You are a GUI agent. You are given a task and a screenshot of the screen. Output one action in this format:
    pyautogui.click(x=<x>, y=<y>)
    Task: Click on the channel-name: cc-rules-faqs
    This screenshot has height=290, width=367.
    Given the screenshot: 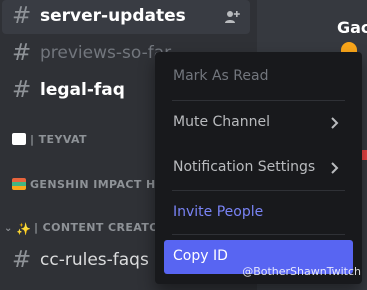 What is the action you would take?
    pyautogui.click(x=94, y=260)
    